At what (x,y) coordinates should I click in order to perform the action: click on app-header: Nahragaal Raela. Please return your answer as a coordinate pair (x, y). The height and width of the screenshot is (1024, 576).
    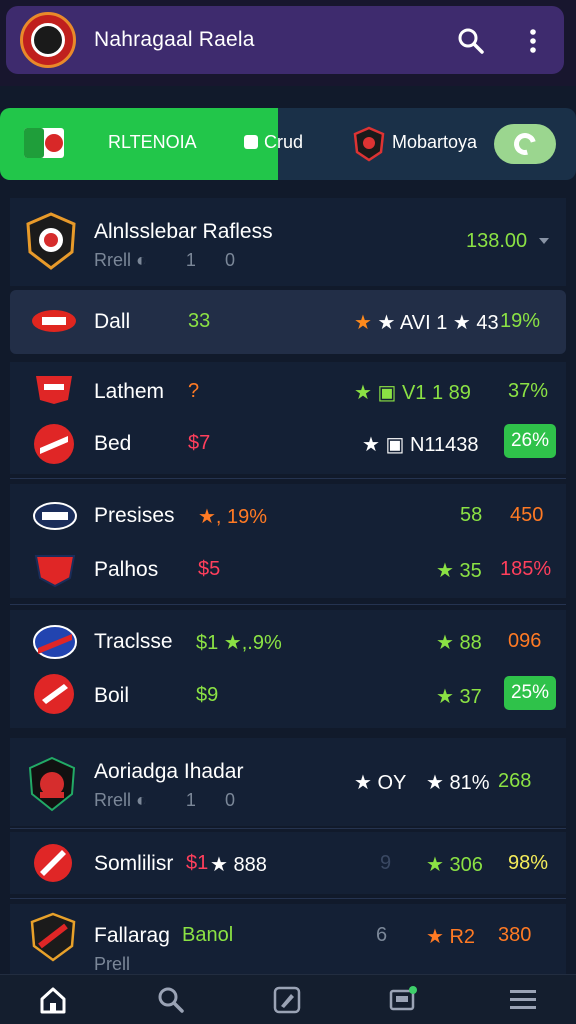
    Looking at the image, I should click on (288, 43).